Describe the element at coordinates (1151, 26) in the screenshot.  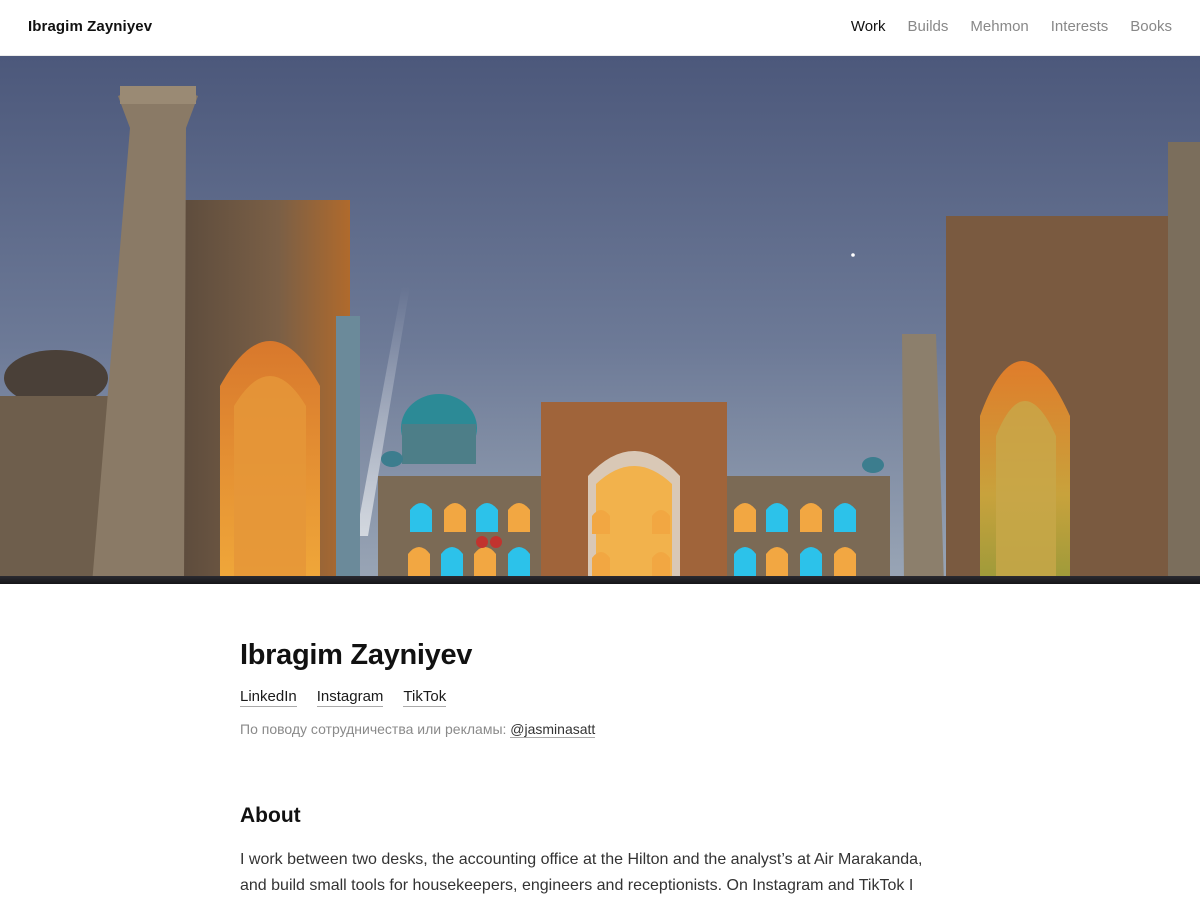
I see `nav-item-books: Books` at that location.